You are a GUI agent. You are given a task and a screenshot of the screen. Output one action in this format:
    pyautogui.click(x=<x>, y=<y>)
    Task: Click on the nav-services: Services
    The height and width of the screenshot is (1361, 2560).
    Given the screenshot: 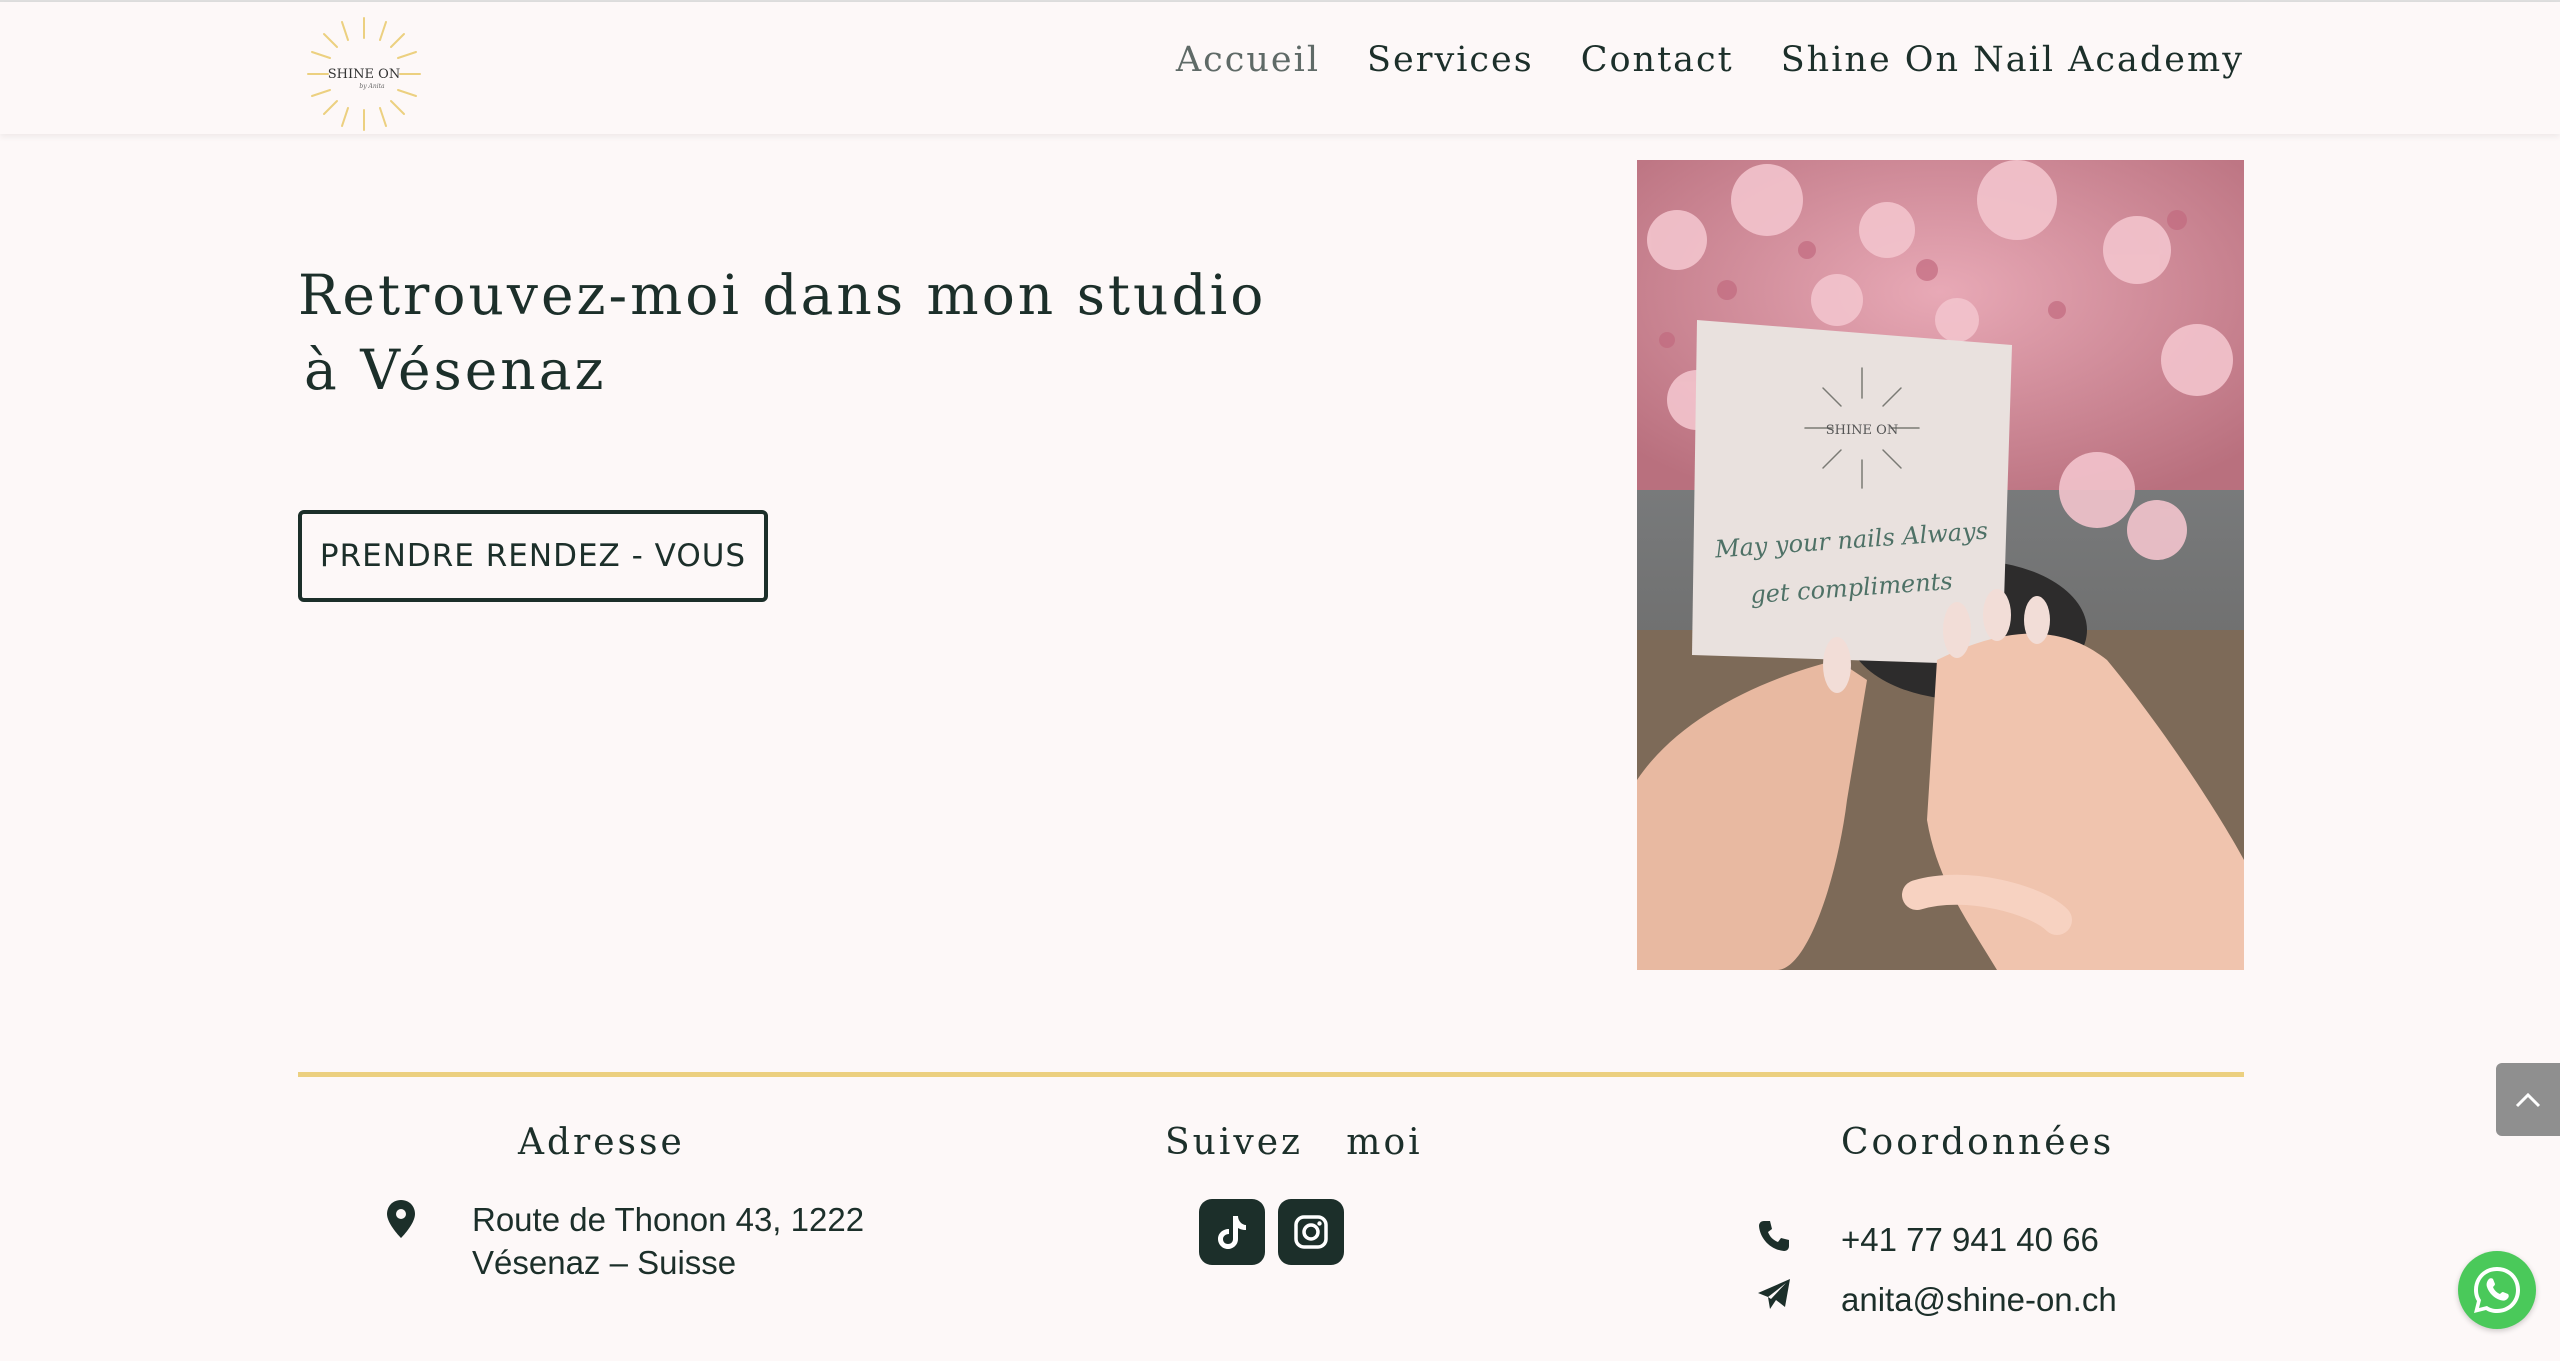 What is the action you would take?
    pyautogui.click(x=1450, y=60)
    